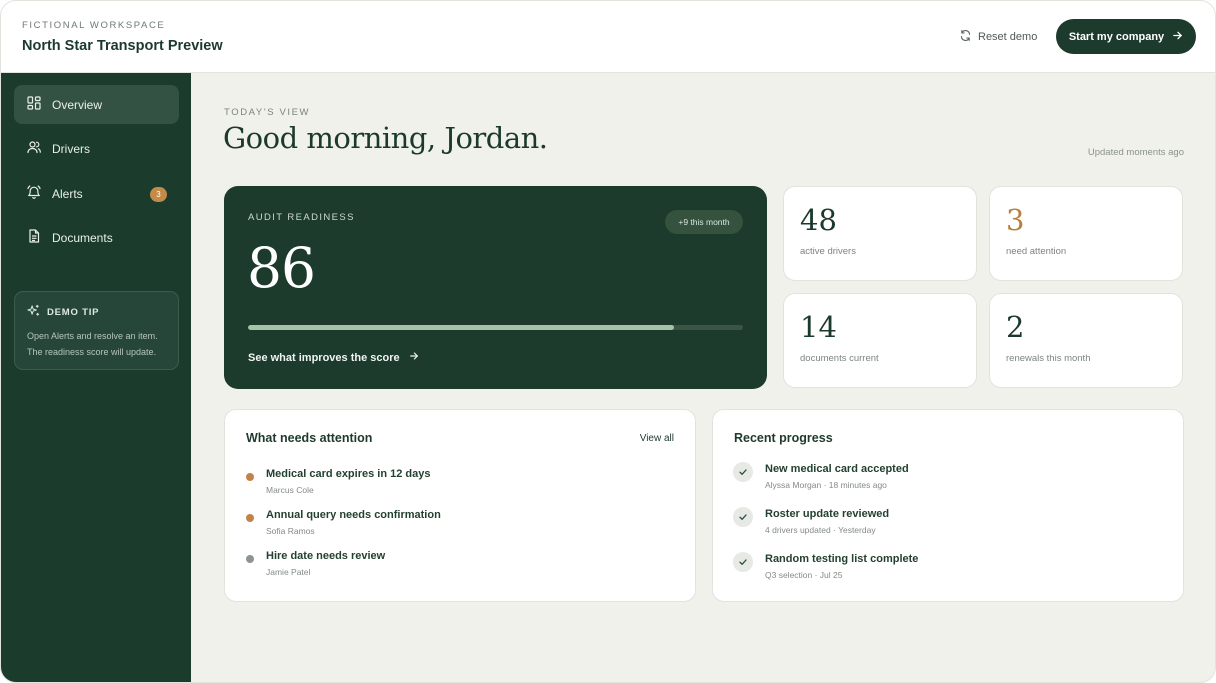 The image size is (1216, 683). What do you see at coordinates (267, 112) in the screenshot?
I see `section-eyebrow: TODAY'S VIEW` at bounding box center [267, 112].